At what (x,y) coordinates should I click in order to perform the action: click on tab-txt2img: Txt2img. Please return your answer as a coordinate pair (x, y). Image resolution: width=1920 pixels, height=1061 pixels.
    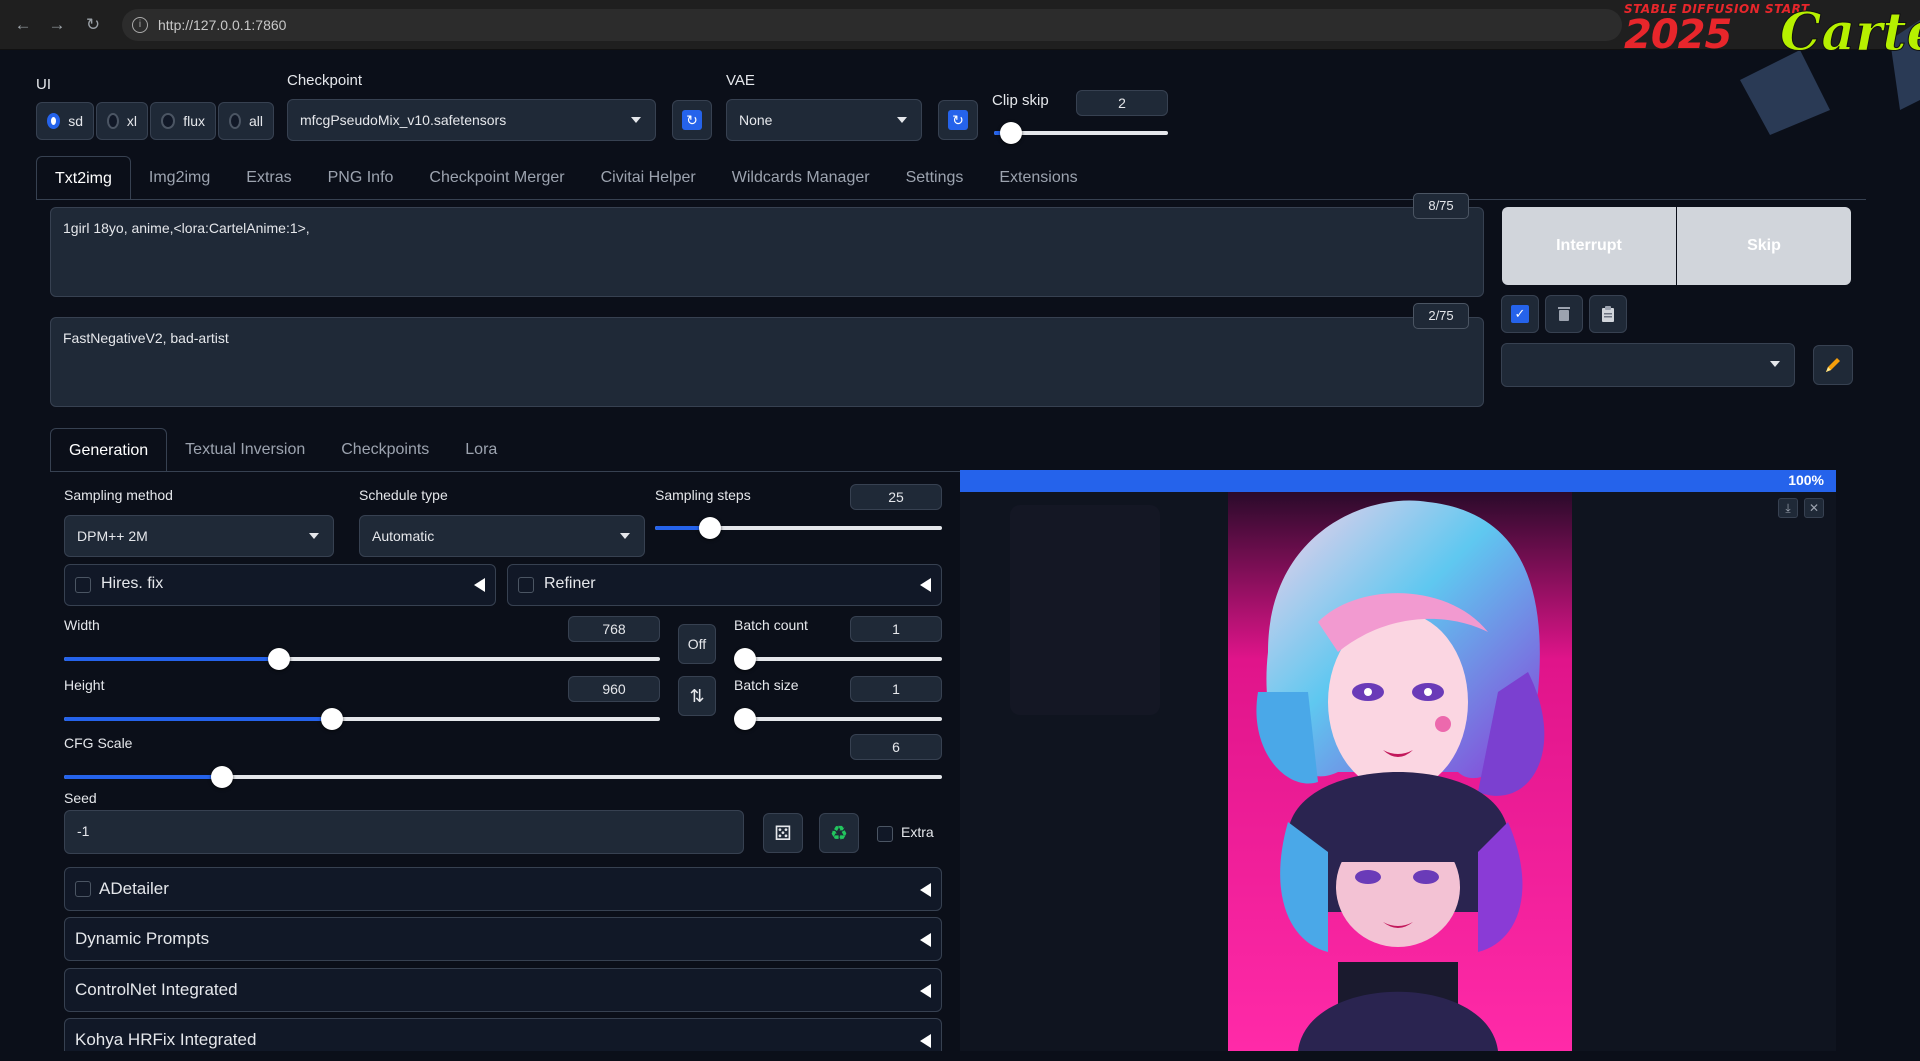
    Looking at the image, I should click on (83, 178).